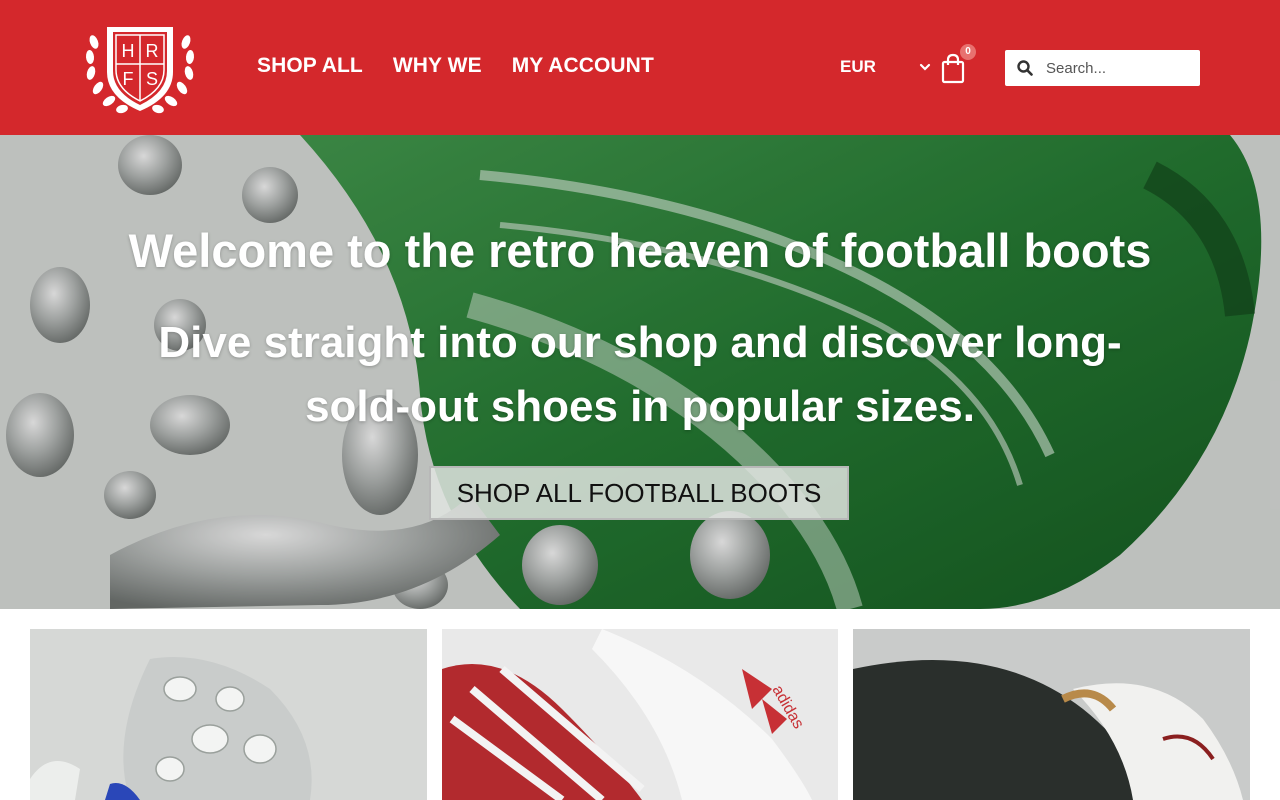 This screenshot has width=1280, height=800. I want to click on black-boot-image, so click(1051, 714).